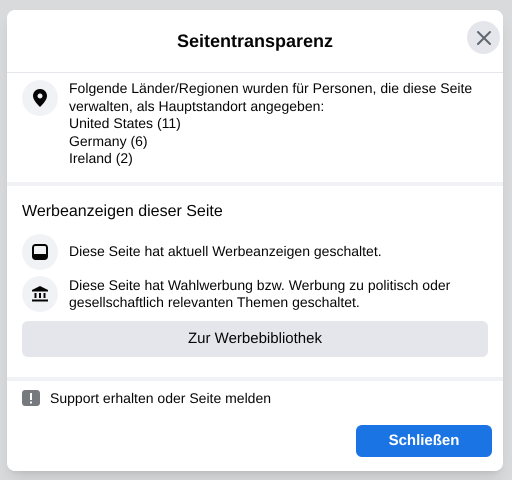 Image resolution: width=512 pixels, height=480 pixels. Describe the element at coordinates (40, 98) in the screenshot. I see `location-pin-icon` at that location.